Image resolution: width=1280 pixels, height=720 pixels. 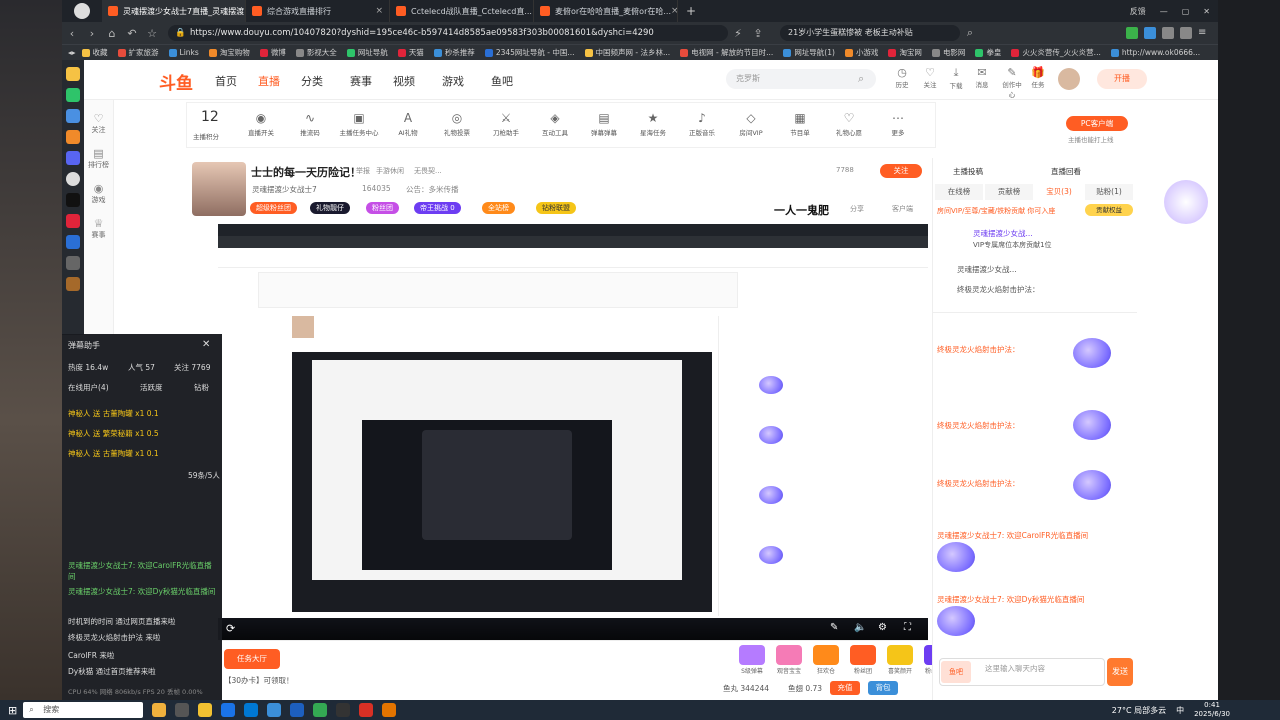 I want to click on feedback-link: 反馈, so click(x=1138, y=11).